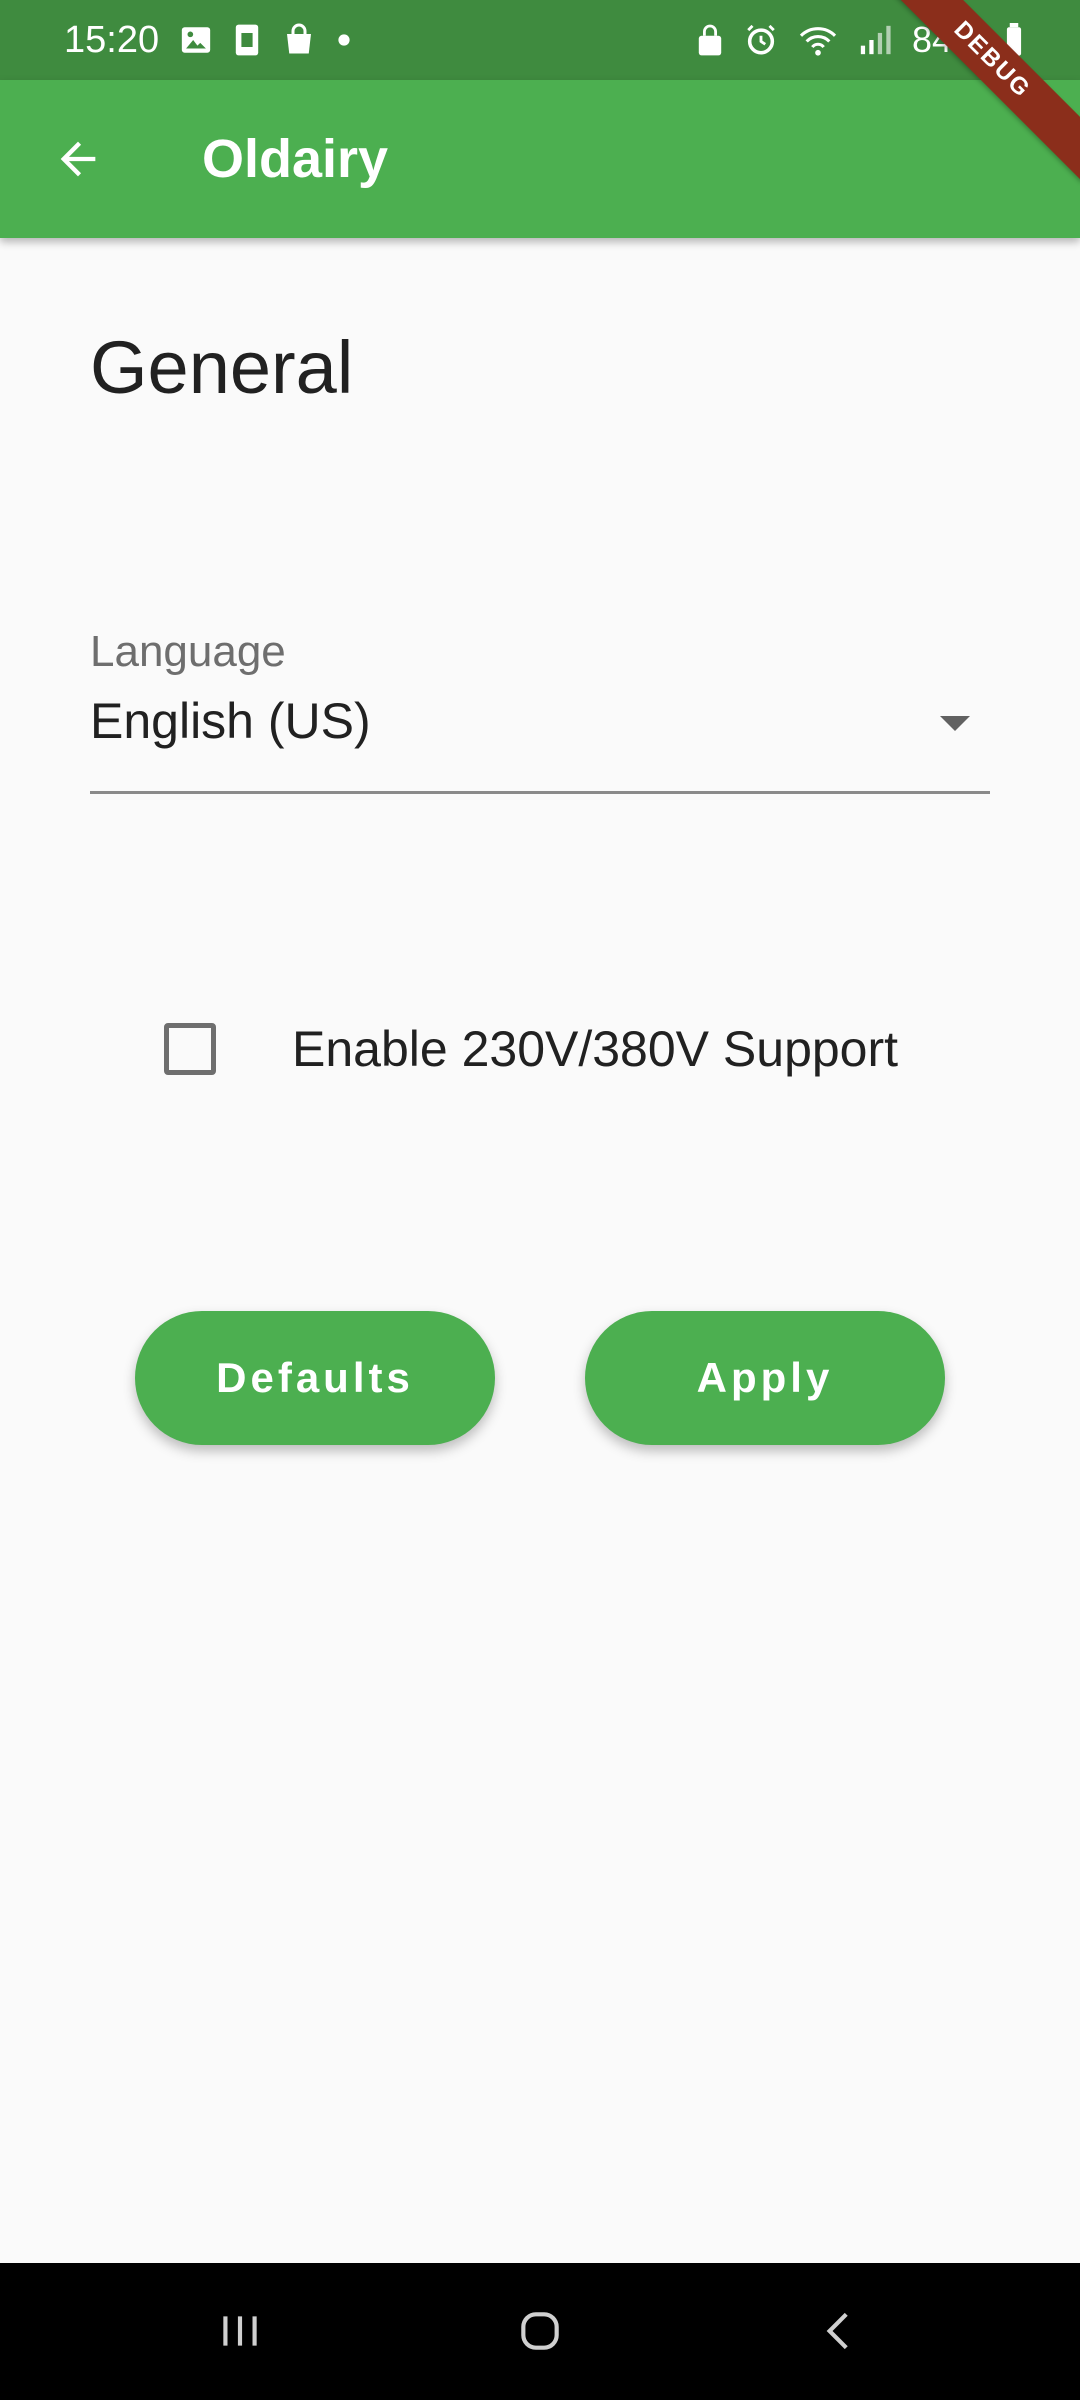  I want to click on voltage-support-option: Enable 230V/380V Support, so click(531, 1049).